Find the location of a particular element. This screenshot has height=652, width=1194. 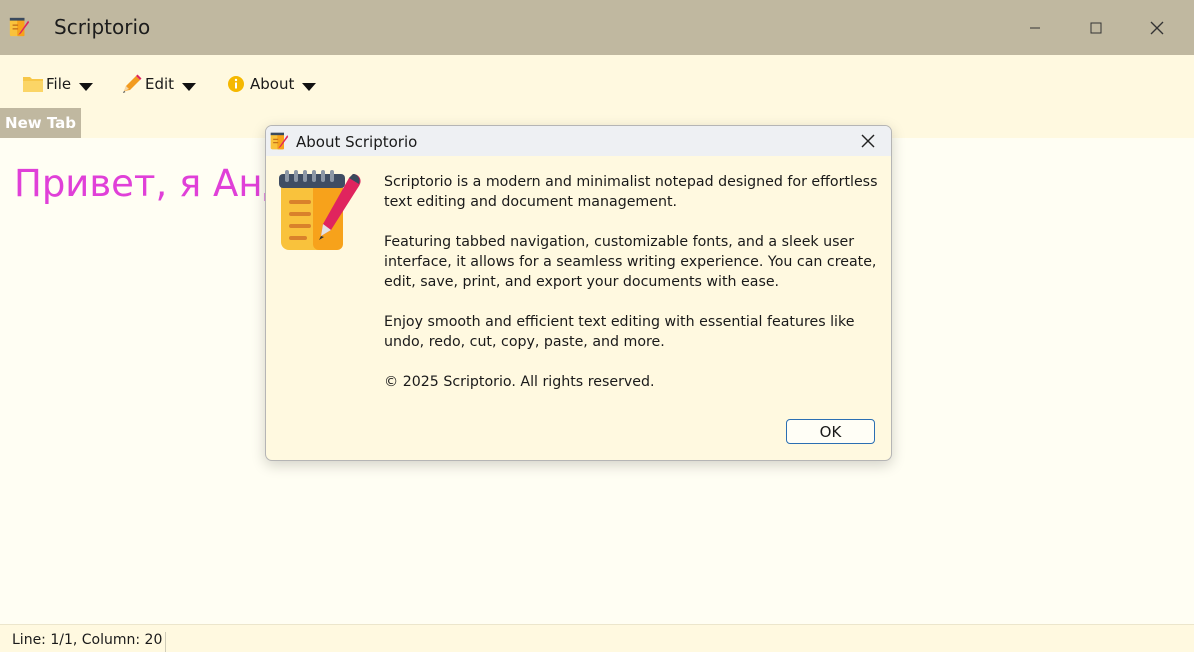

folder-icon is located at coordinates (33, 84).